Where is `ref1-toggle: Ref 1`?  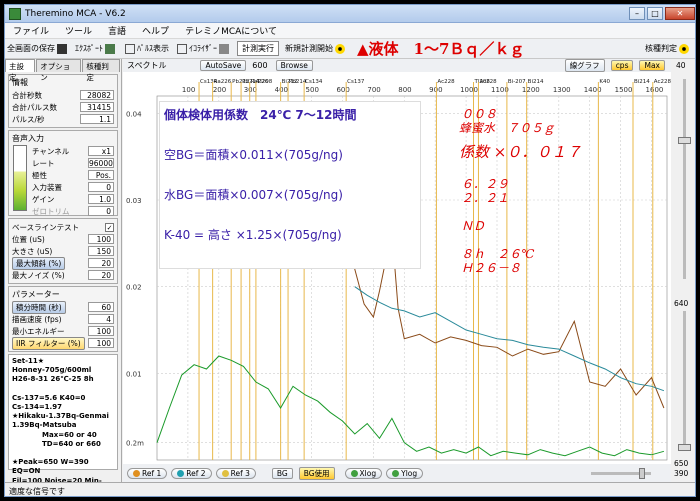 ref1-toggle: Ref 1 is located at coordinates (147, 473).